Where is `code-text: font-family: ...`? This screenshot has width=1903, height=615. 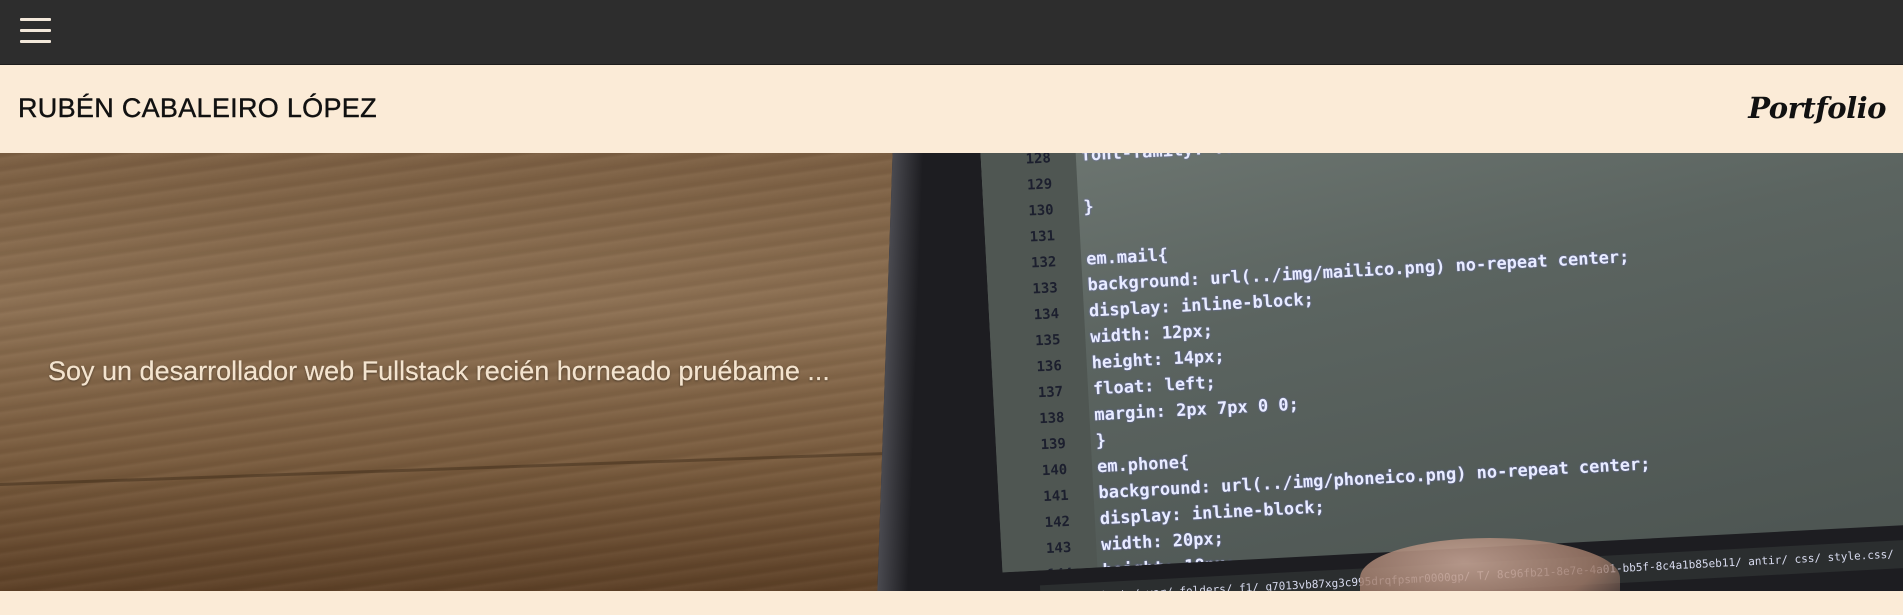
code-text: font-family: ... is located at coordinates (1162, 159).